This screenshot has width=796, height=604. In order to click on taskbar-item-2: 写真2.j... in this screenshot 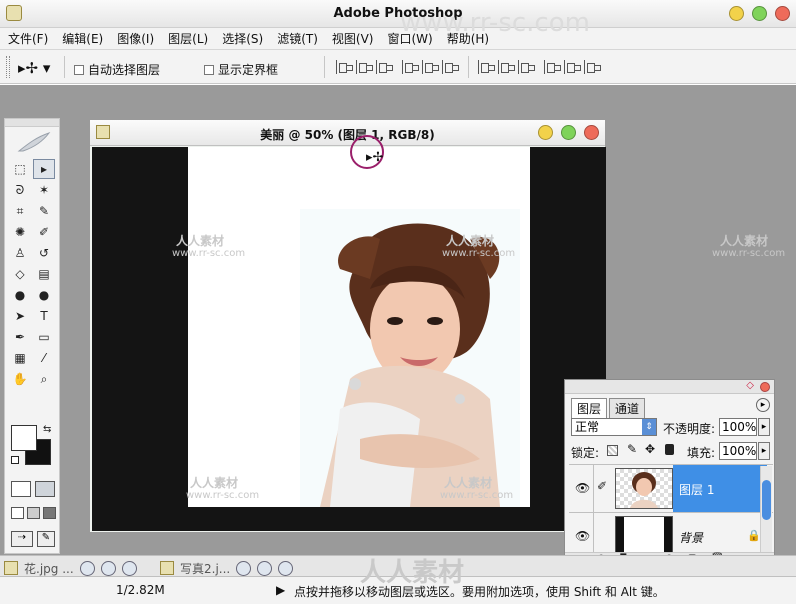, I will do `click(237, 568)`.